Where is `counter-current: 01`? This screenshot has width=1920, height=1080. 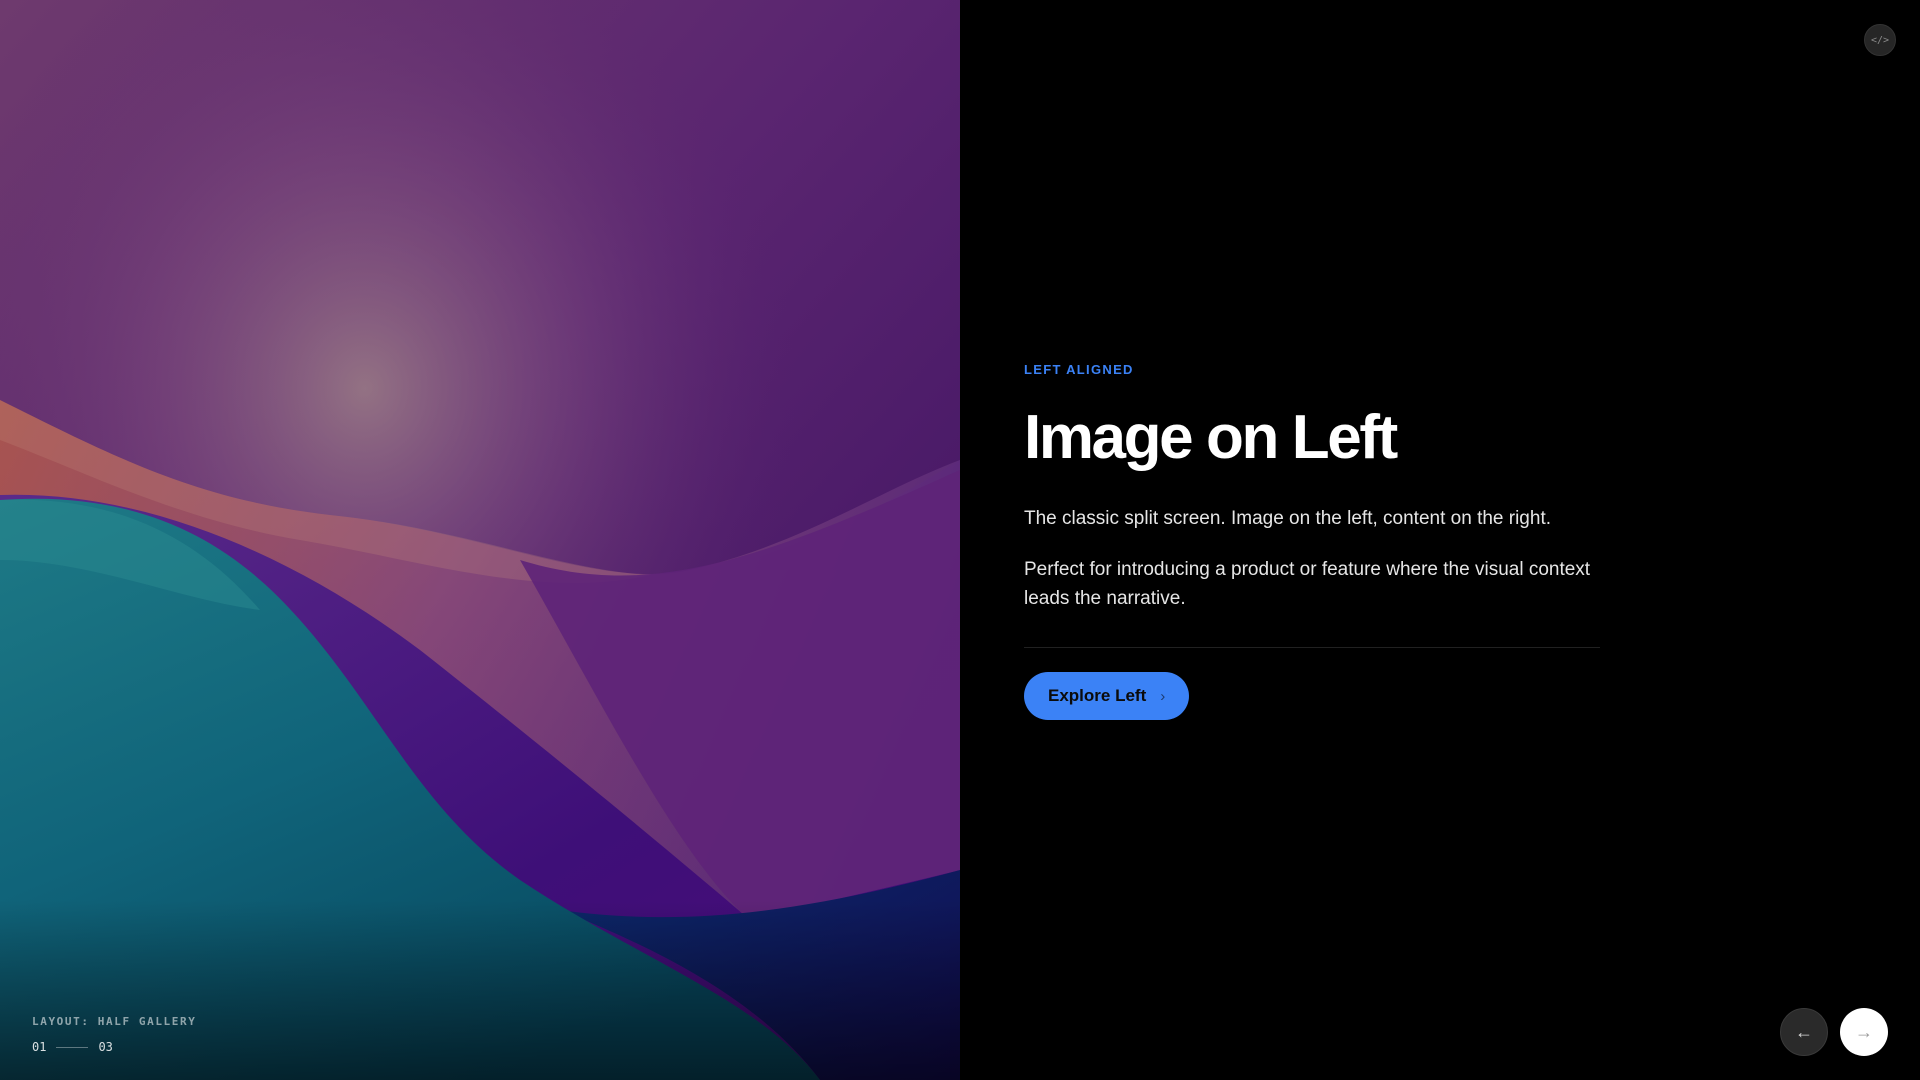
counter-current: 01 is located at coordinates (39, 1047).